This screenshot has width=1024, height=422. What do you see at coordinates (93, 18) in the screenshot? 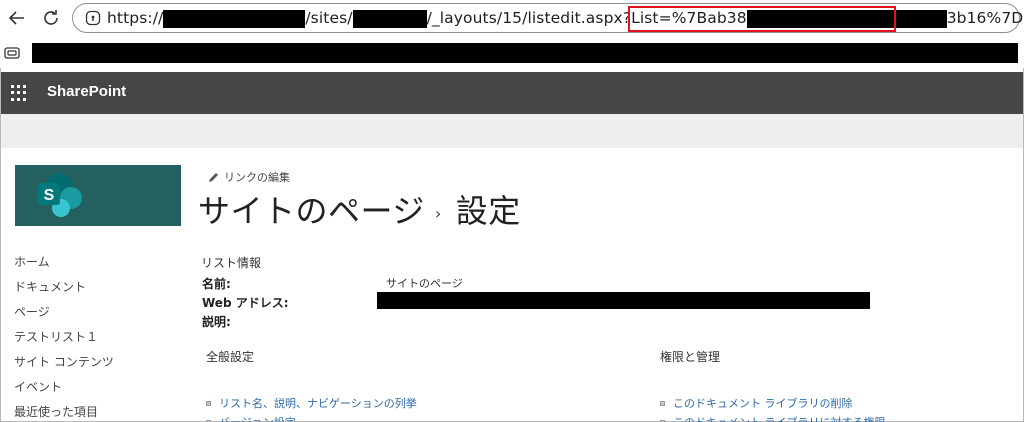
I see `site-info-icon` at bounding box center [93, 18].